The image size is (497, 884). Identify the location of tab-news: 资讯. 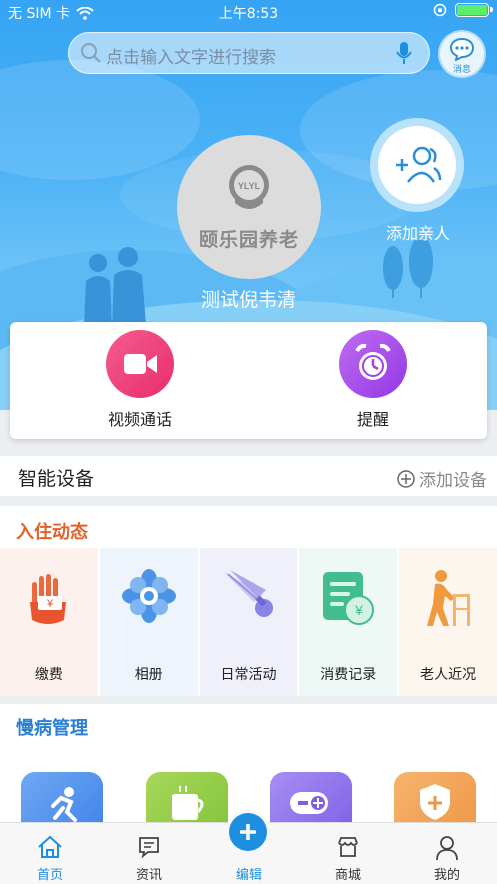
(149, 853).